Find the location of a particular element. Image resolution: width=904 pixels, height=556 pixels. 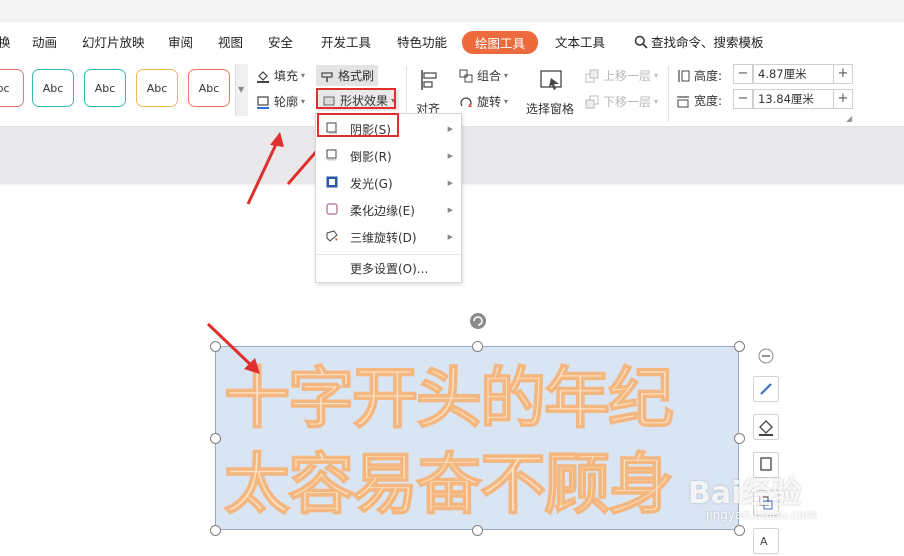

menu-item-glow: 发光(G) ▶ is located at coordinates (388, 183).